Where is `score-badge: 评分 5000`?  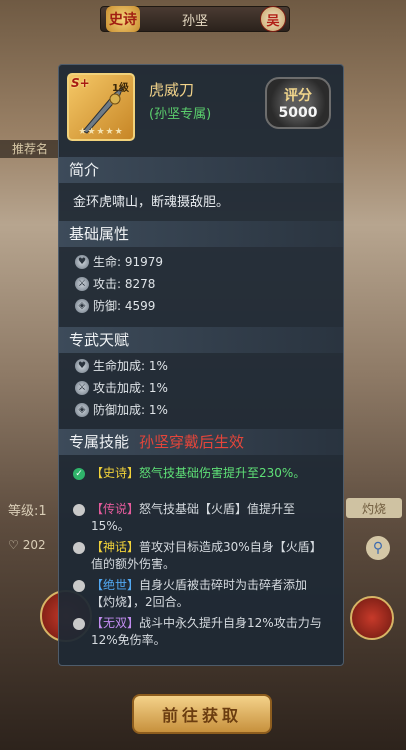 score-badge: 评分 5000 is located at coordinates (298, 103).